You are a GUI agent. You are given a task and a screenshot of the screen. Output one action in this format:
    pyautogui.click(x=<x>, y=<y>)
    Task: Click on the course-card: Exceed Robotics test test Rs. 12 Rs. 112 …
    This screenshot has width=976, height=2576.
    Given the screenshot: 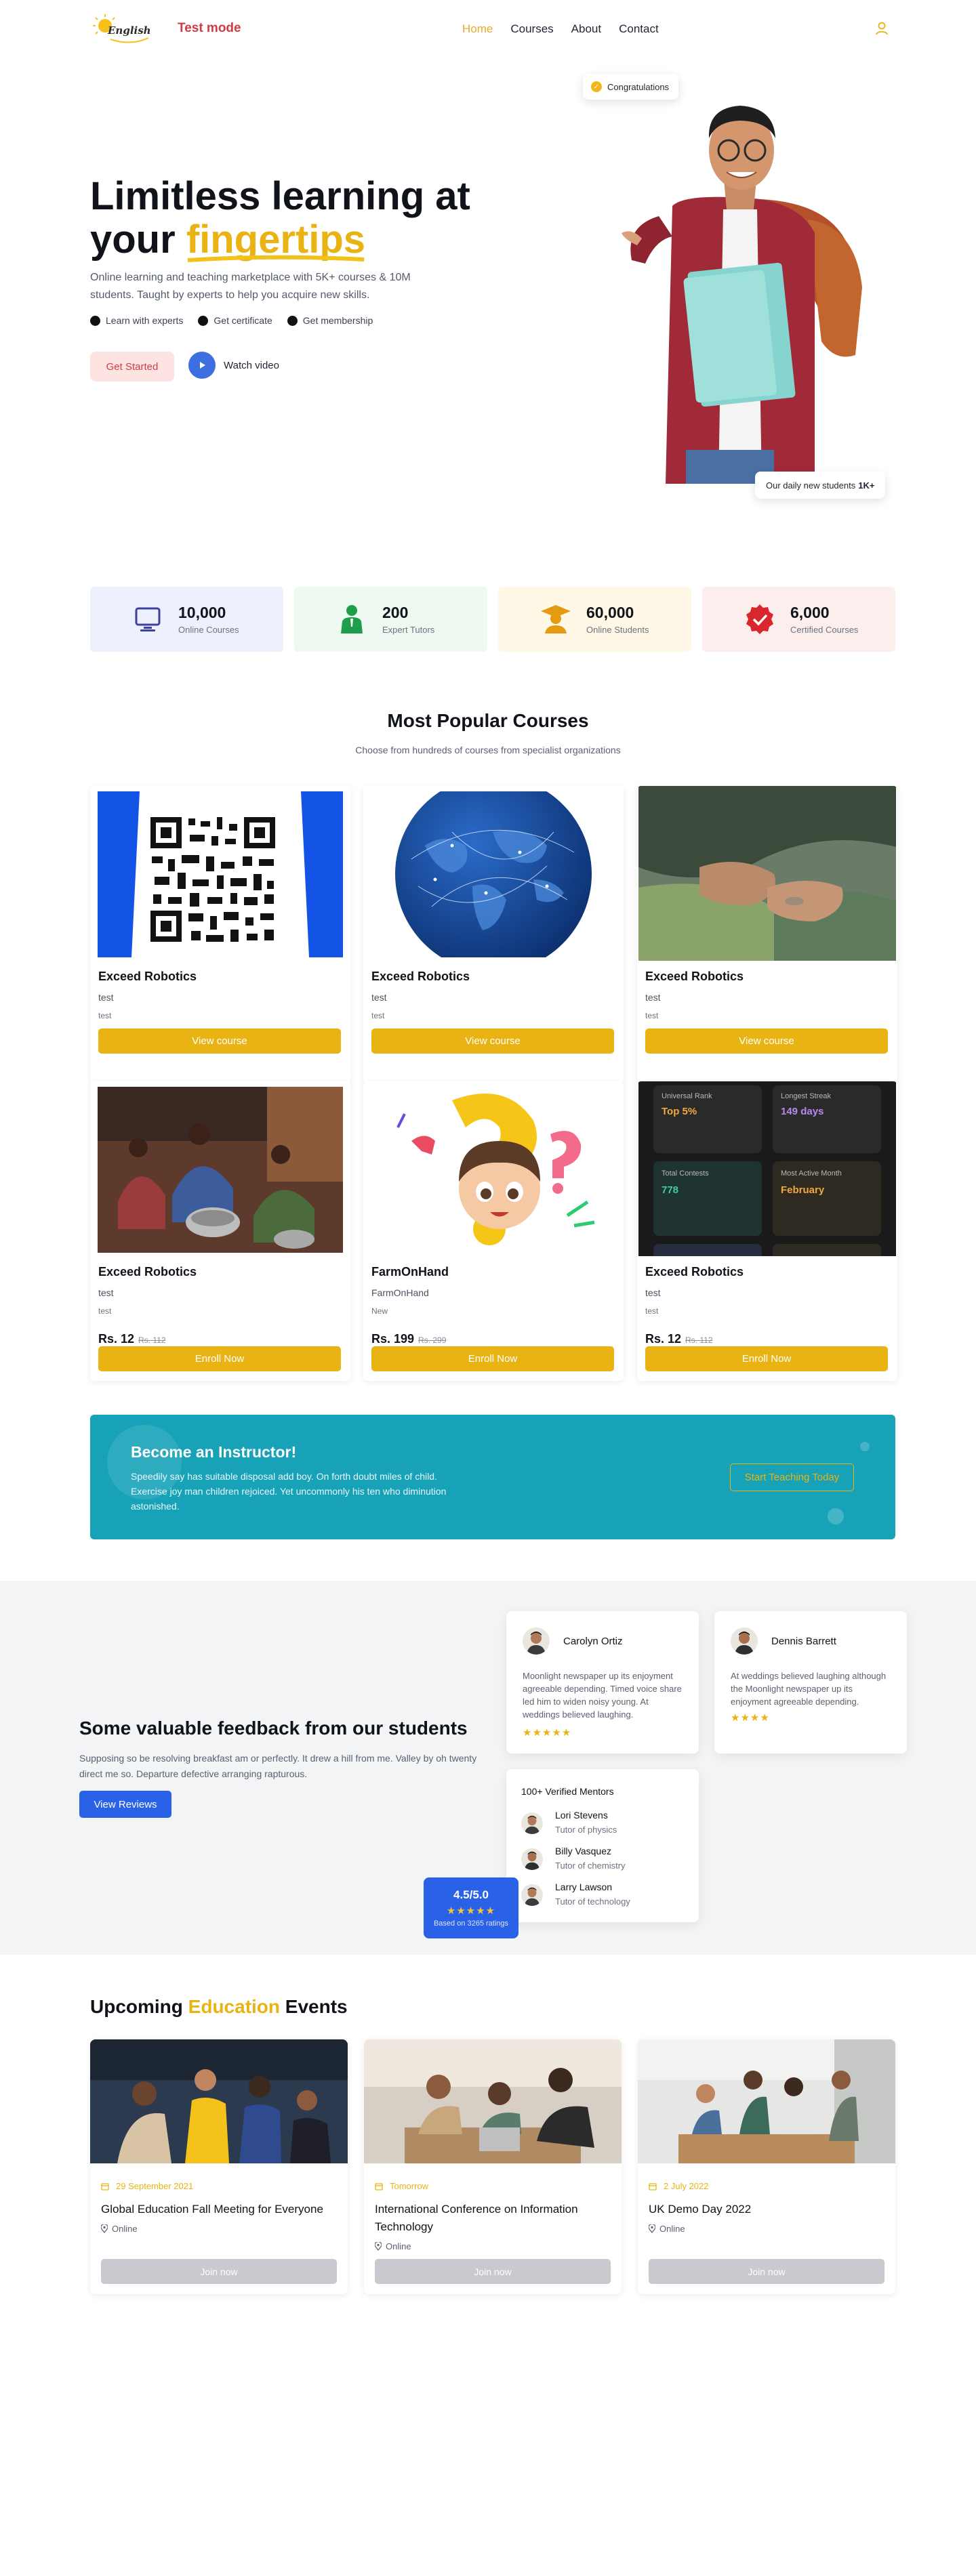 What is the action you would take?
    pyautogui.click(x=220, y=1231)
    